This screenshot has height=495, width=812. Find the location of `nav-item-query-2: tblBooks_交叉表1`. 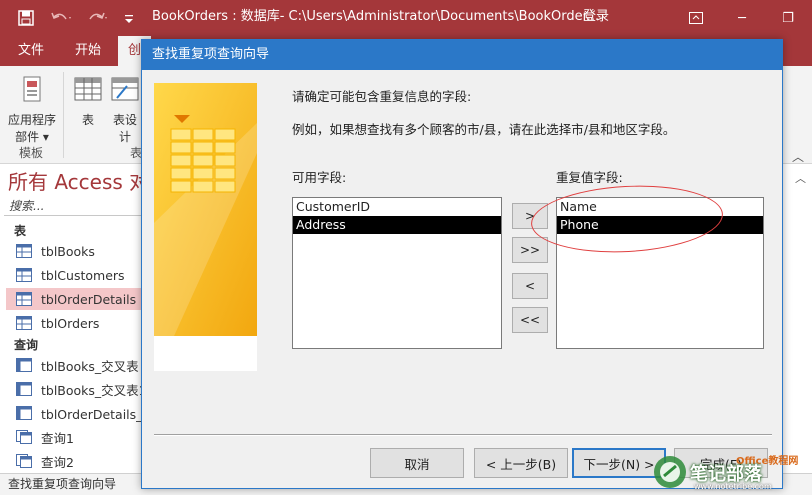

nav-item-query-2: tblBooks_交叉表1 is located at coordinates (74, 389).